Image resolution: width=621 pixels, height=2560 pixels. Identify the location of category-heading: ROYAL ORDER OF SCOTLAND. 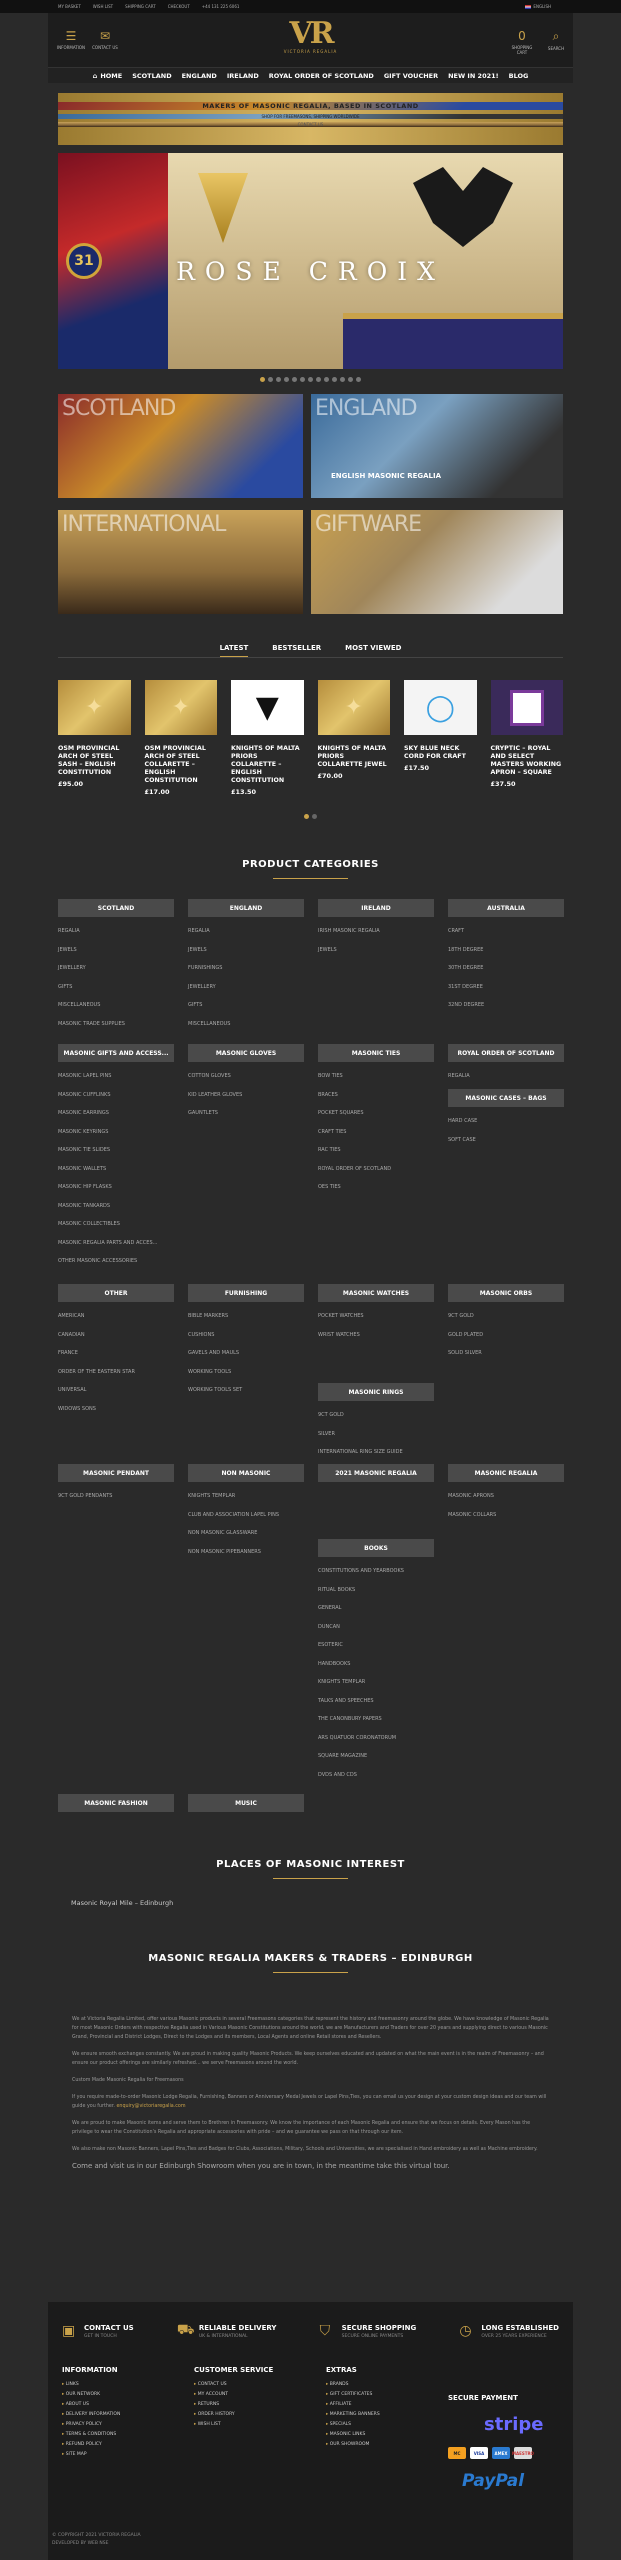
(506, 1053).